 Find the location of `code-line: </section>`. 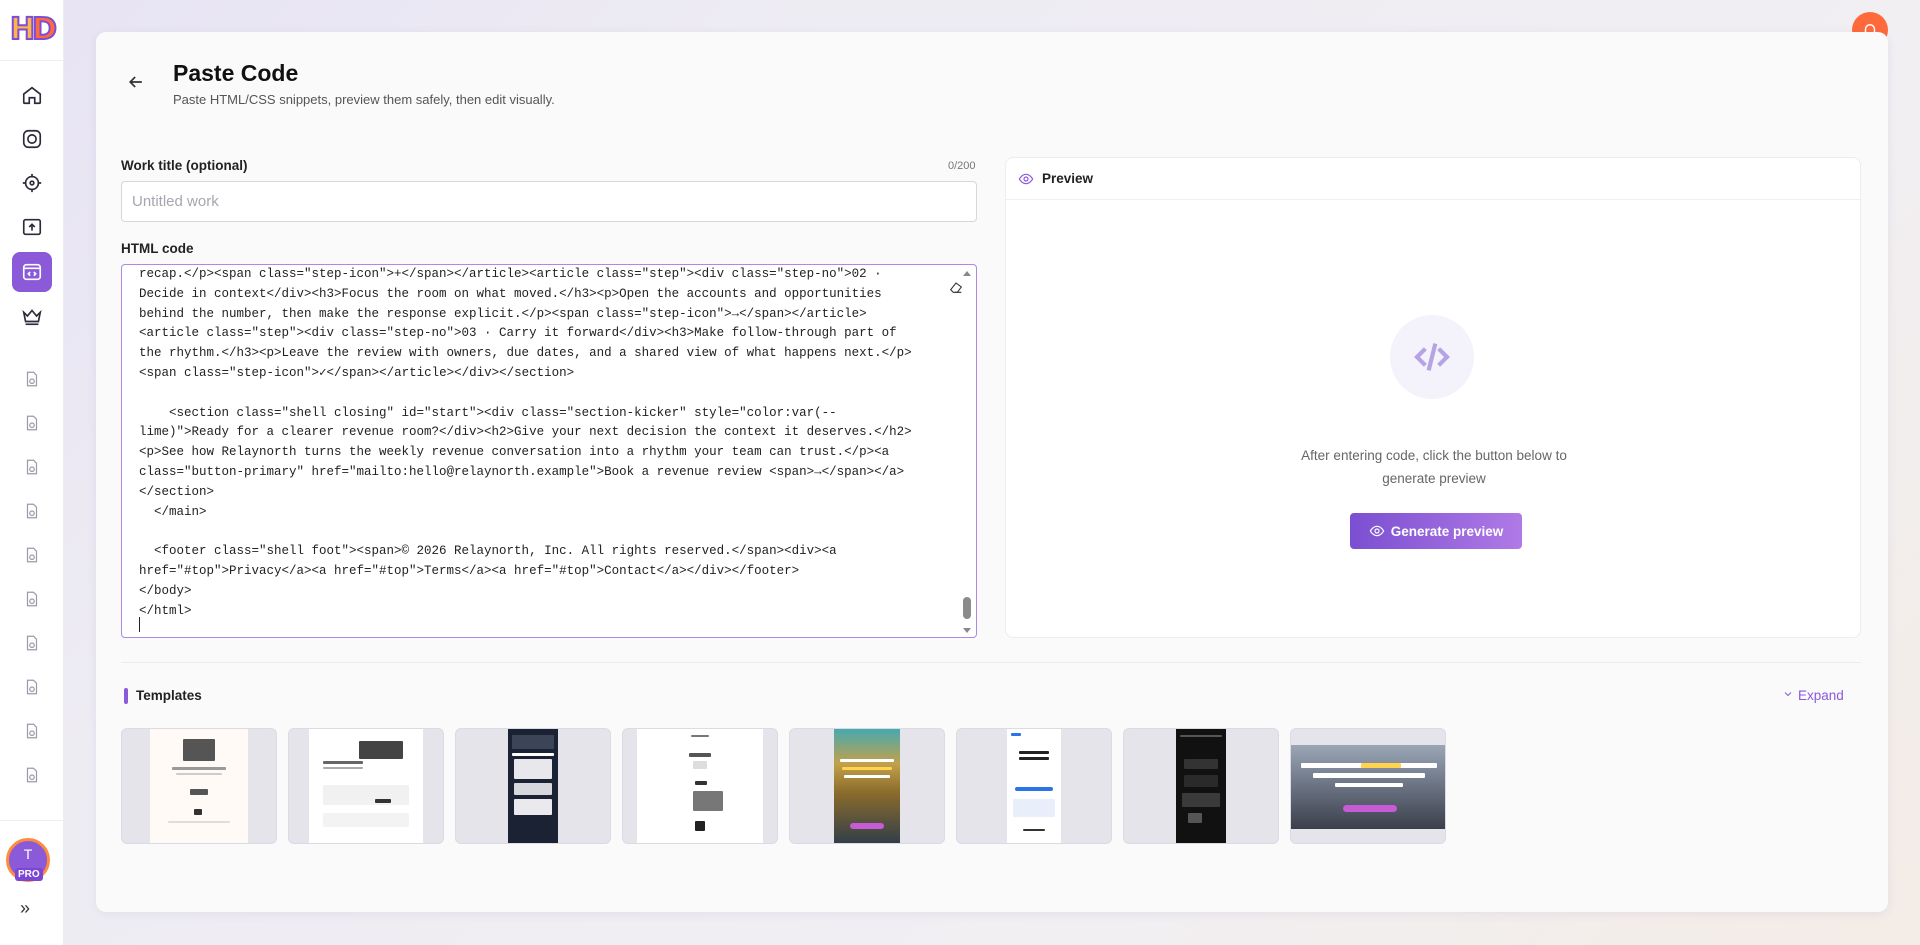

code-line: </section> is located at coordinates (177, 491).